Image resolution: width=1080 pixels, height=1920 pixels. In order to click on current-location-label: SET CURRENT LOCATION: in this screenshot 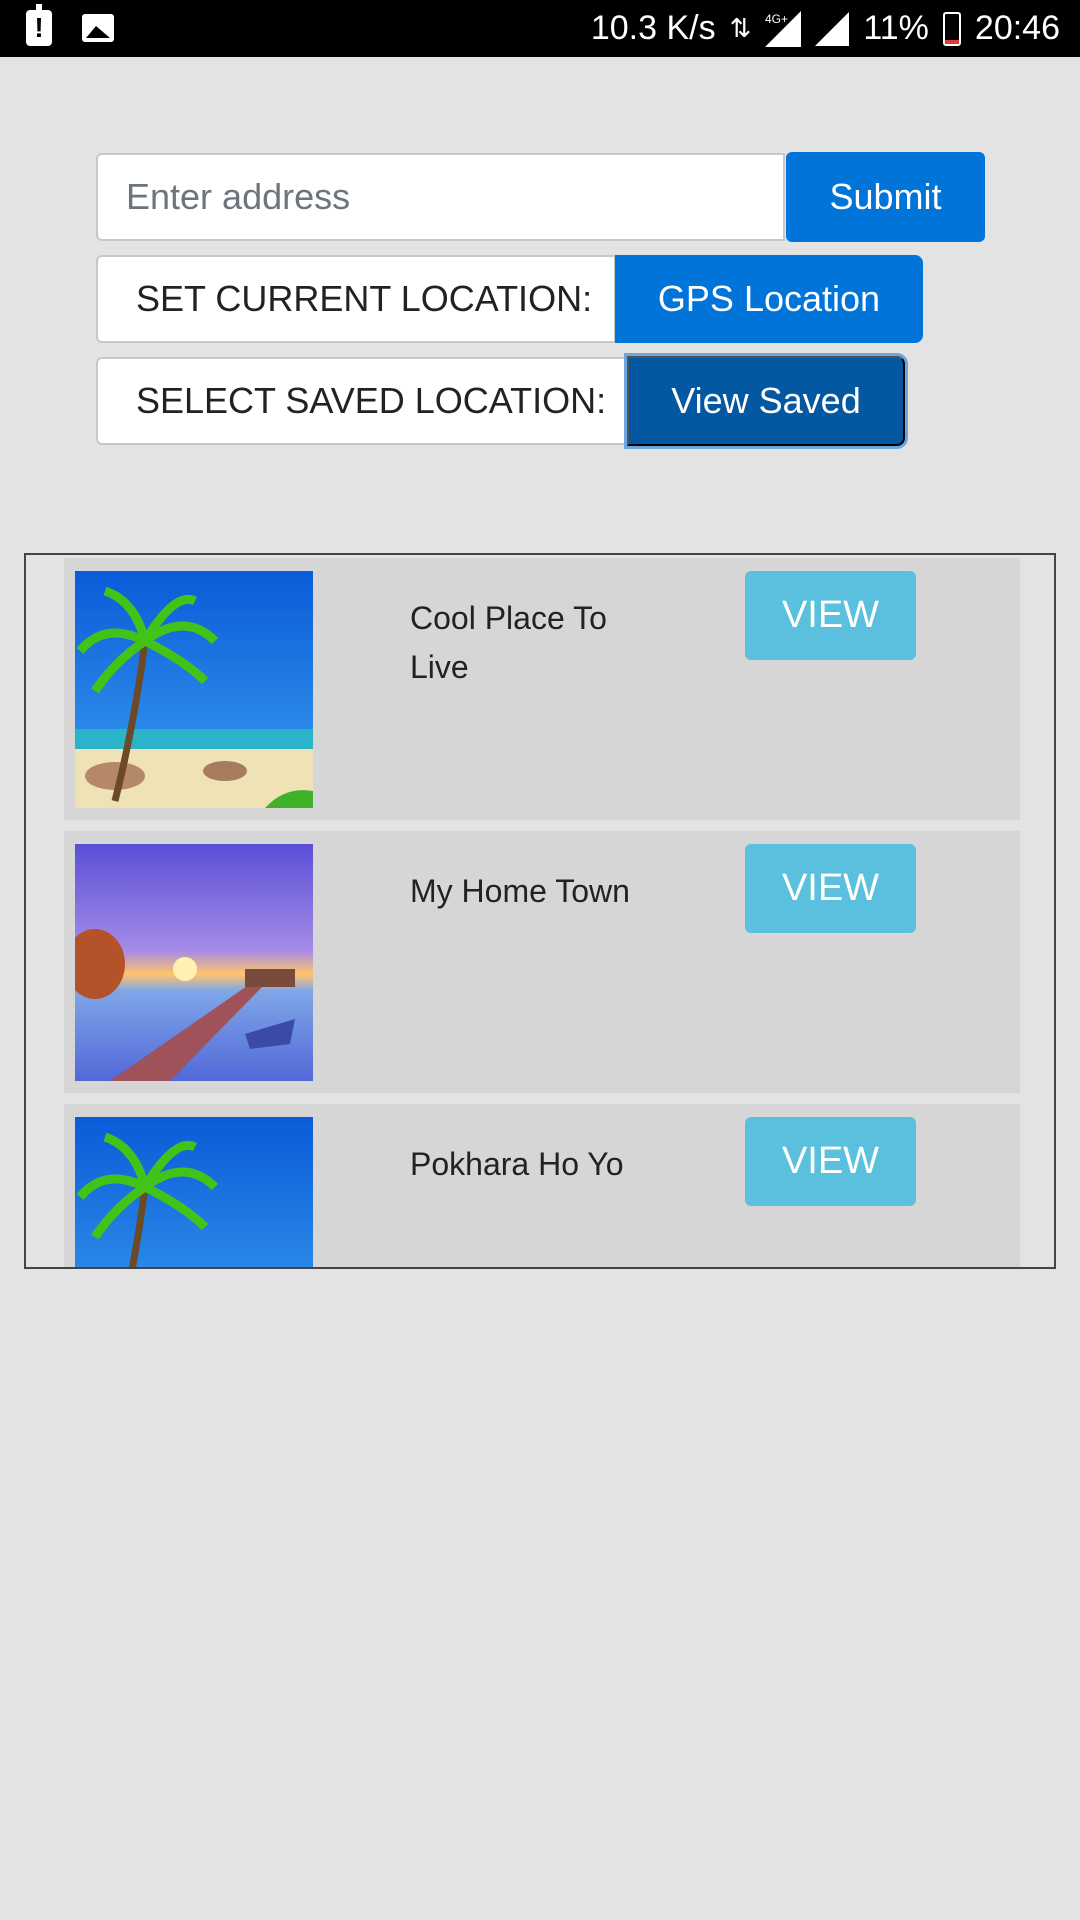, I will do `click(356, 299)`.